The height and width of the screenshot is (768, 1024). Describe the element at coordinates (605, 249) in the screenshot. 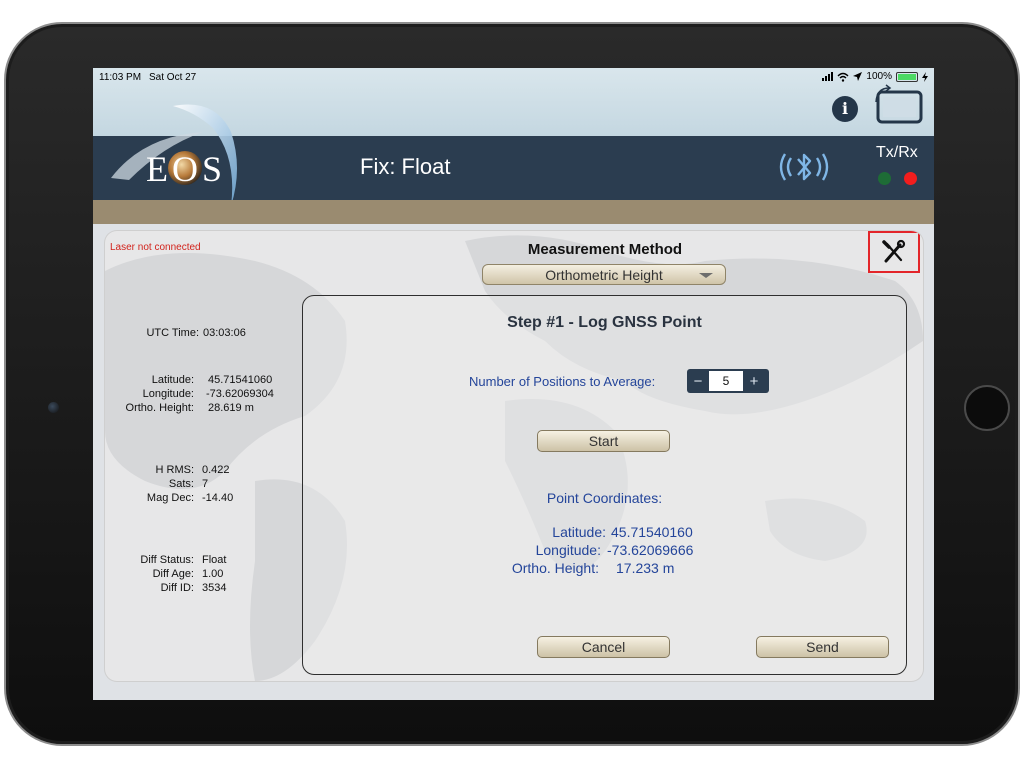

I see `measurement-method-title: Measurement Method` at that location.